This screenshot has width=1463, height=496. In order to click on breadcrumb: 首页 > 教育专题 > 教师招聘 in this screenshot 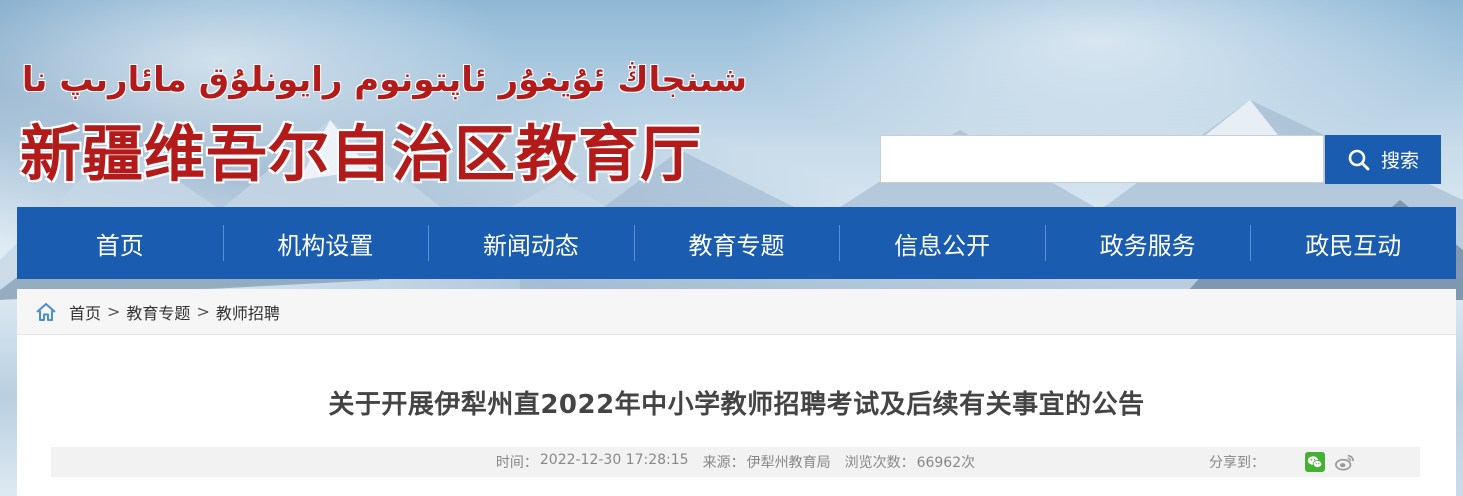, I will do `click(736, 312)`.